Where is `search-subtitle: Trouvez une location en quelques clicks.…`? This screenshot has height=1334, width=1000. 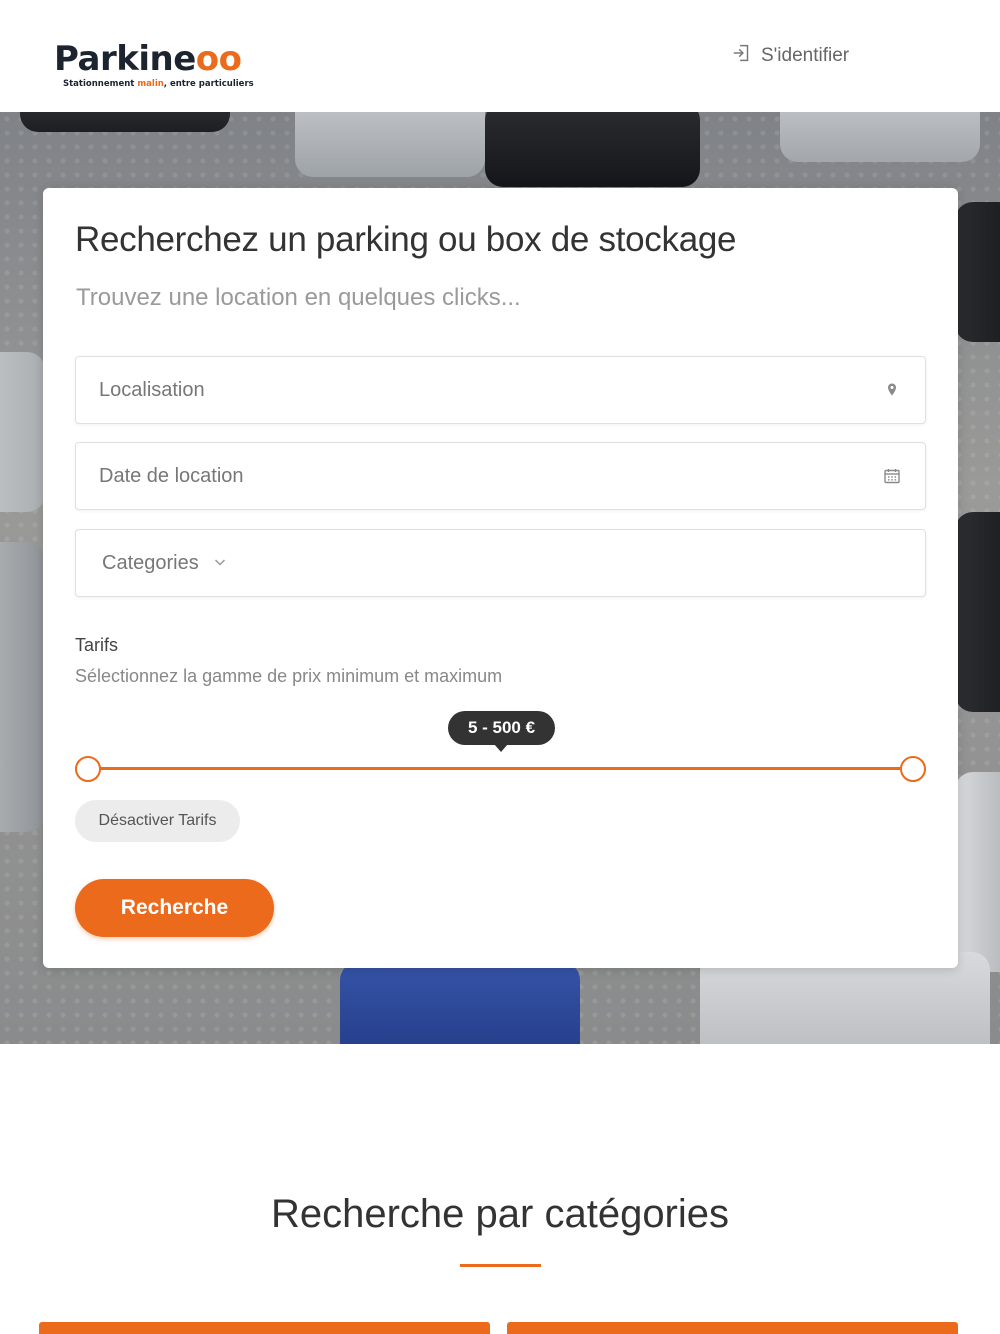 search-subtitle: Trouvez une location en quelques clicks.… is located at coordinates (298, 297).